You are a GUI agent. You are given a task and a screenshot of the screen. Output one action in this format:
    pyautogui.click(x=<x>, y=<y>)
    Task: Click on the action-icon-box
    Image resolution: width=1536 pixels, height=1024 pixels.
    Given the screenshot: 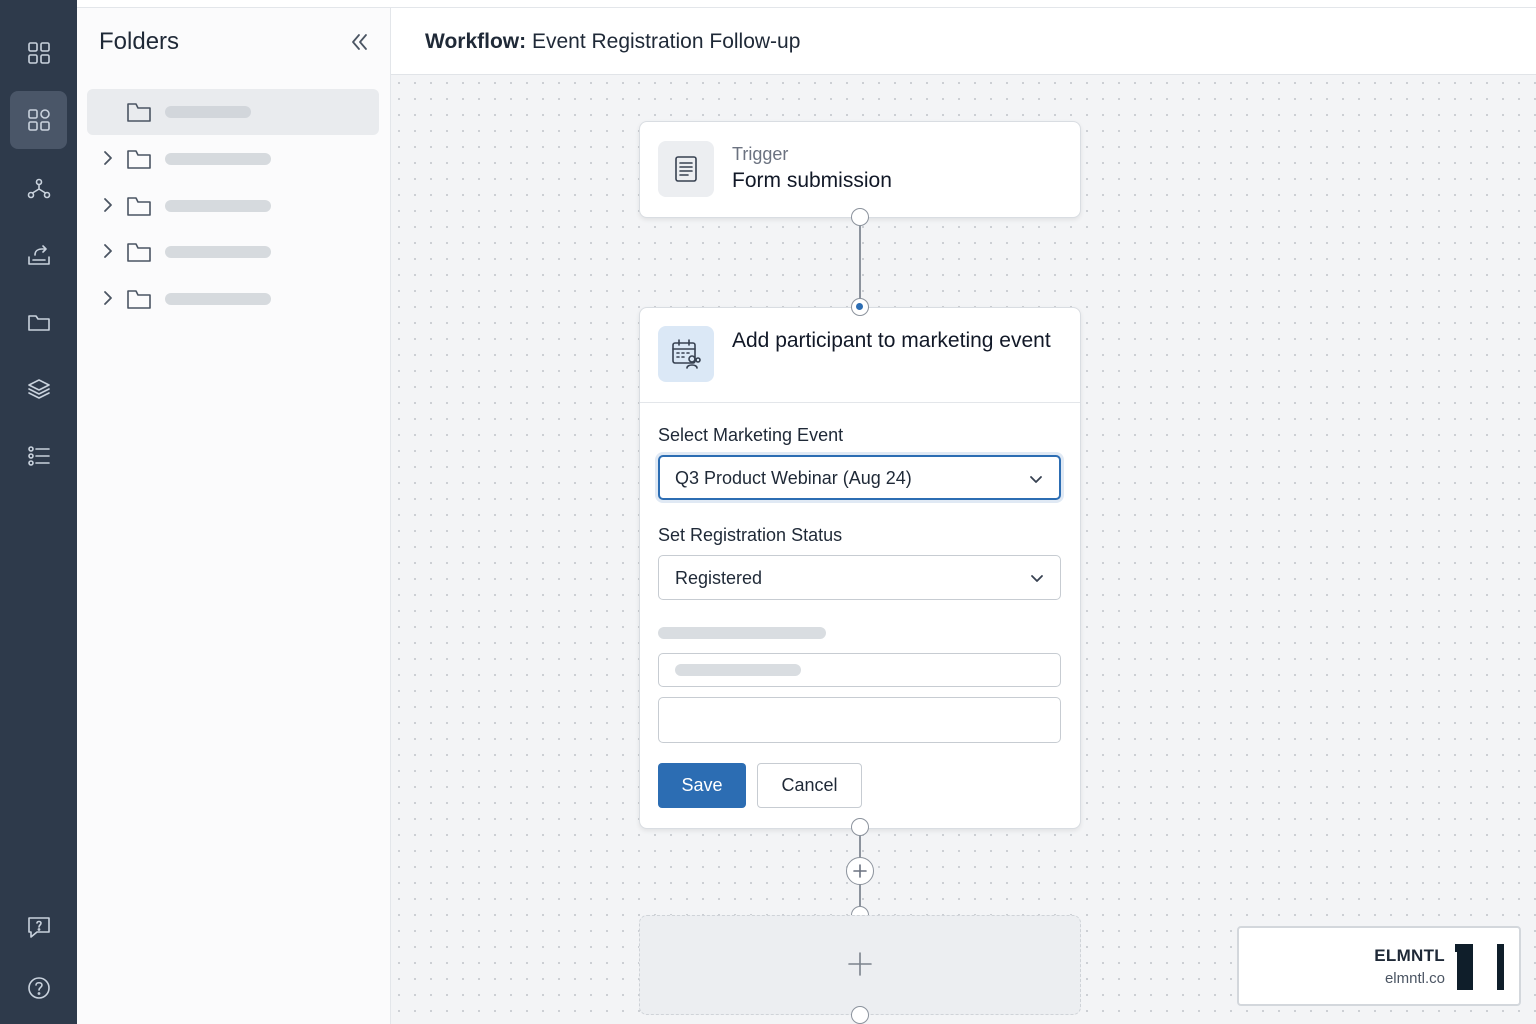 What is the action you would take?
    pyautogui.click(x=686, y=354)
    